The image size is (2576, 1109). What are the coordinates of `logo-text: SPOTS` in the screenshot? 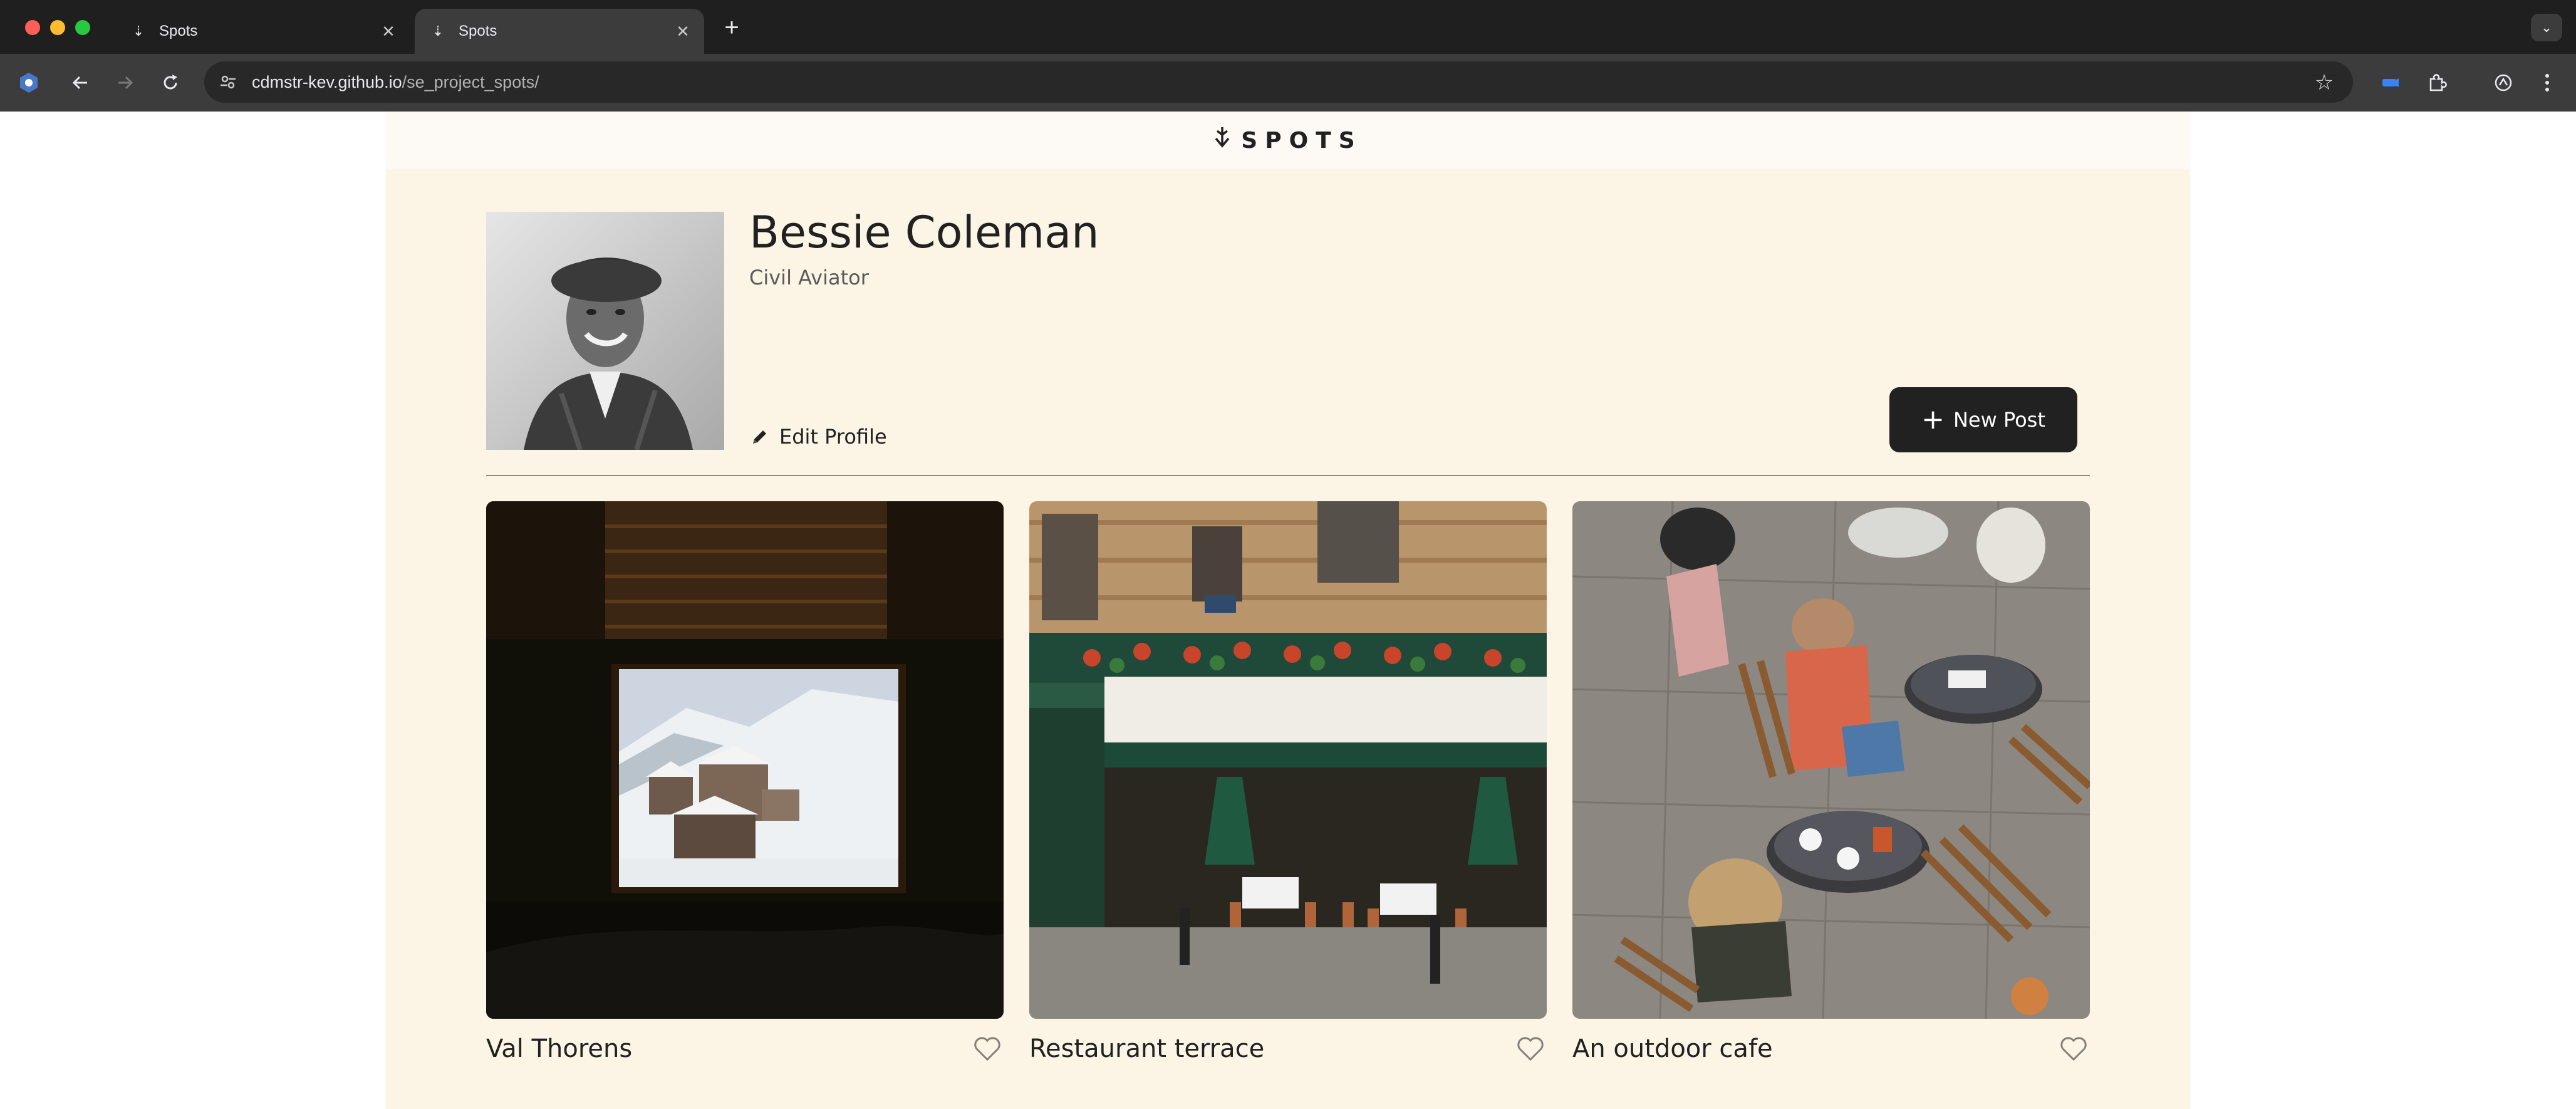 It's located at (1302, 140).